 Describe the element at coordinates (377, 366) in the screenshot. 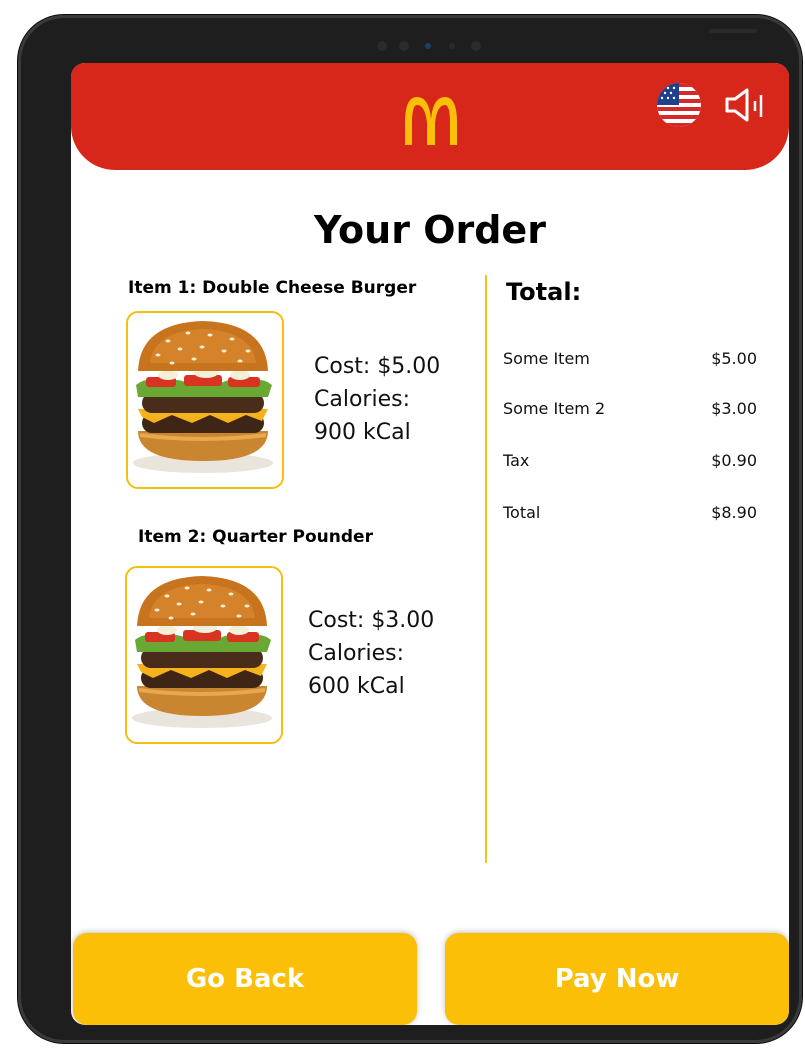

I see `item-cost: Cost: $5.00` at that location.